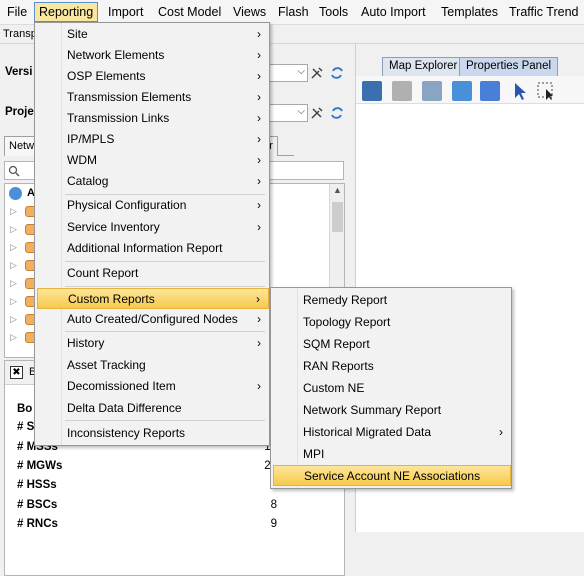 This screenshot has width=584, height=576. What do you see at coordinates (66, 12) in the screenshot?
I see `menu-reporting: Reporting` at bounding box center [66, 12].